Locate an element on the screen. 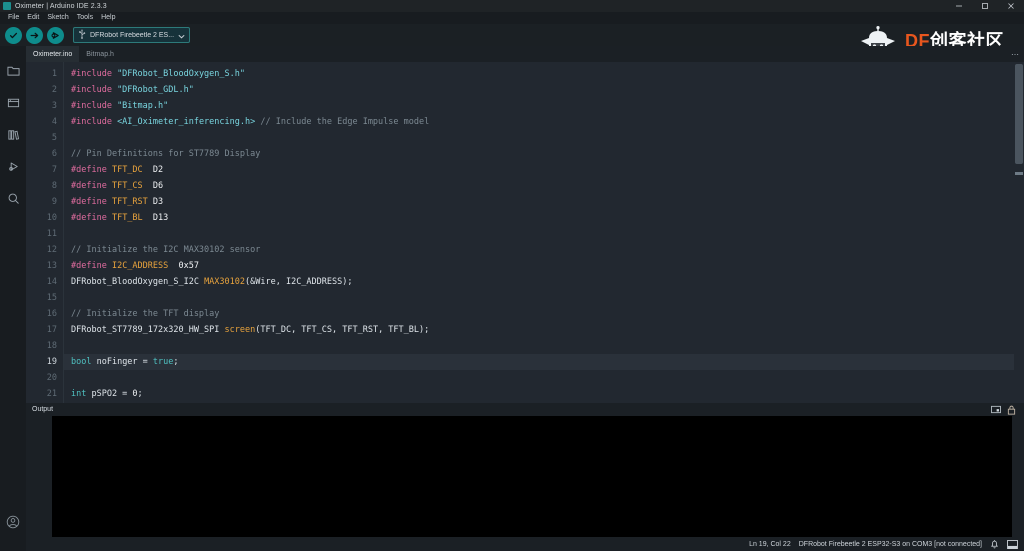 This screenshot has width=1024, height=551. toggle-panel-icon is located at coordinates (1012, 544).